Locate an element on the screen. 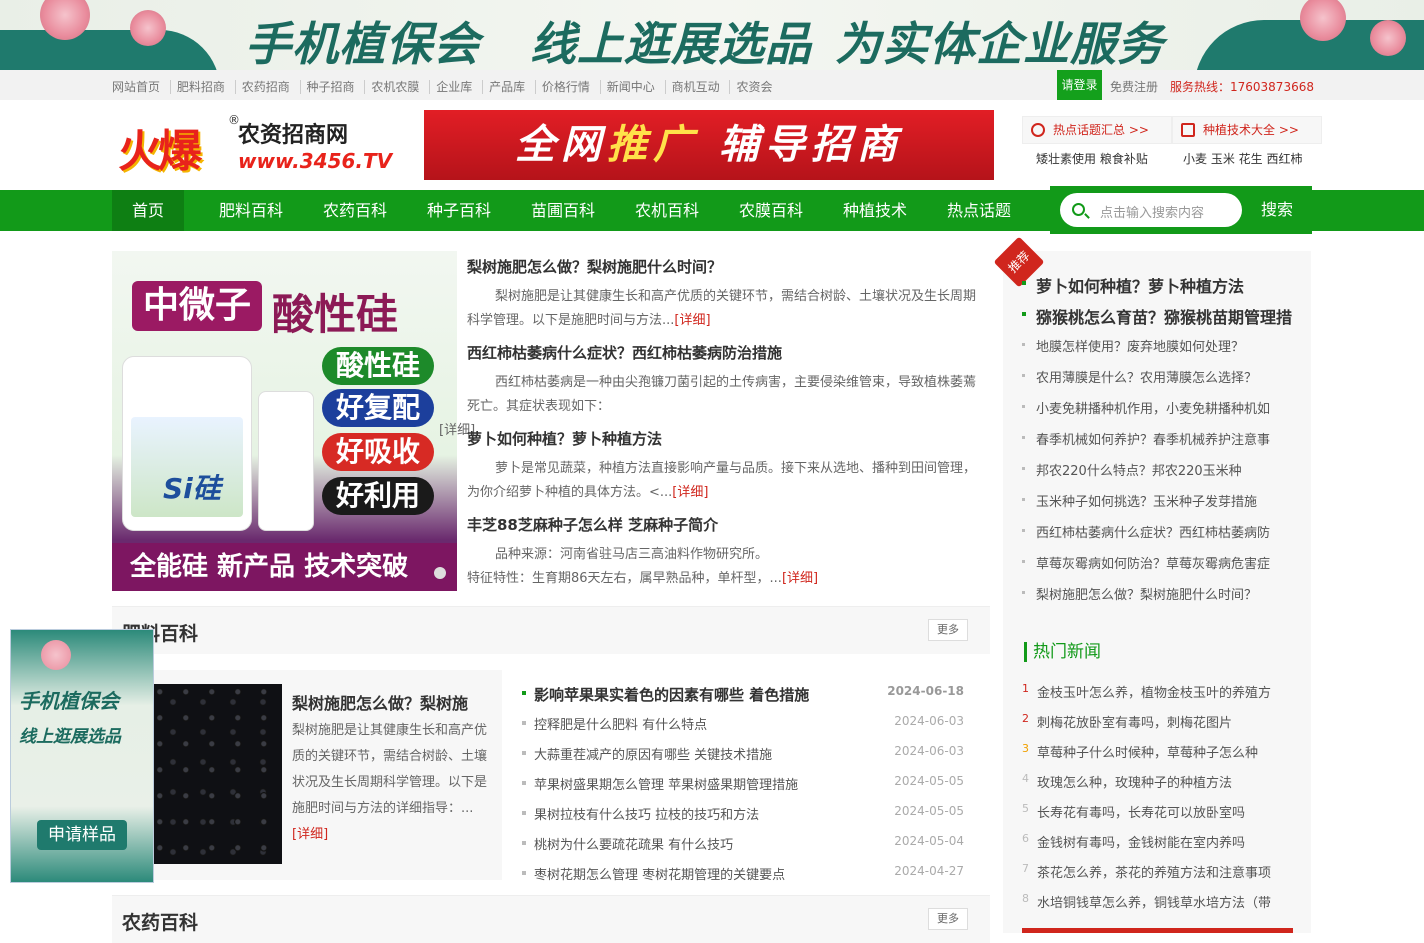 This screenshot has width=1424, height=943. list-item: 猕猴桃怎么育苗？猕猴桃苗期管理措 is located at coordinates (1162, 314).